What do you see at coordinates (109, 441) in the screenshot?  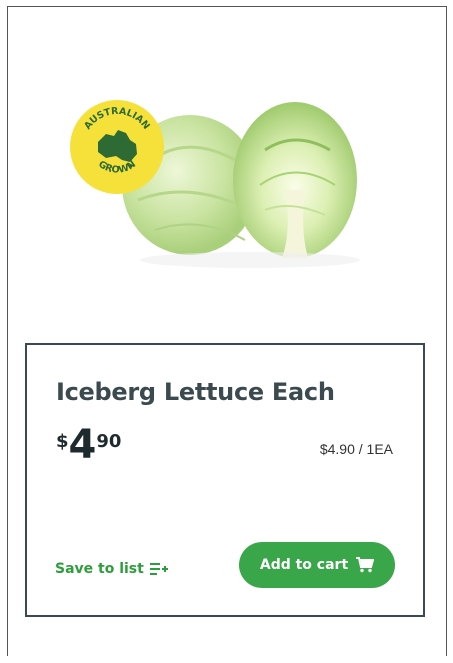 I see `price-cents: 90` at bounding box center [109, 441].